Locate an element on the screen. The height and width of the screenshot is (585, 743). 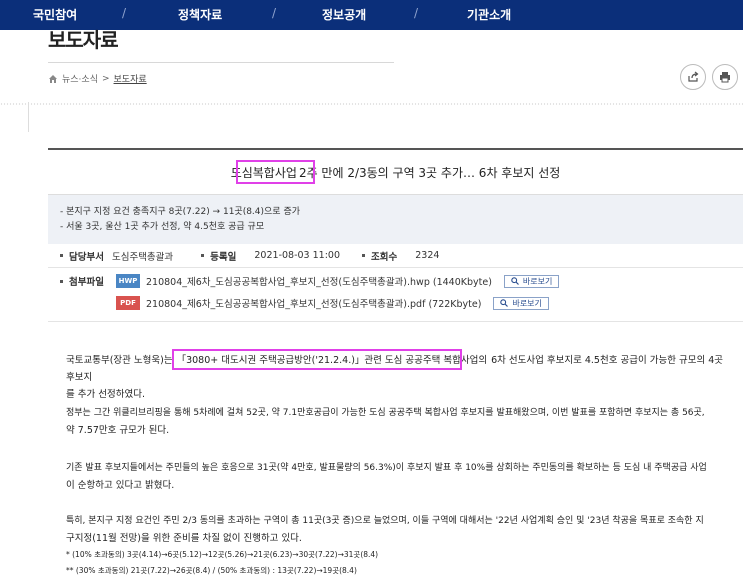
title-rest-text: 2주 만에 2/3동의 구역 3곳 추가… 6차 후보지 선정 is located at coordinates (429, 172).